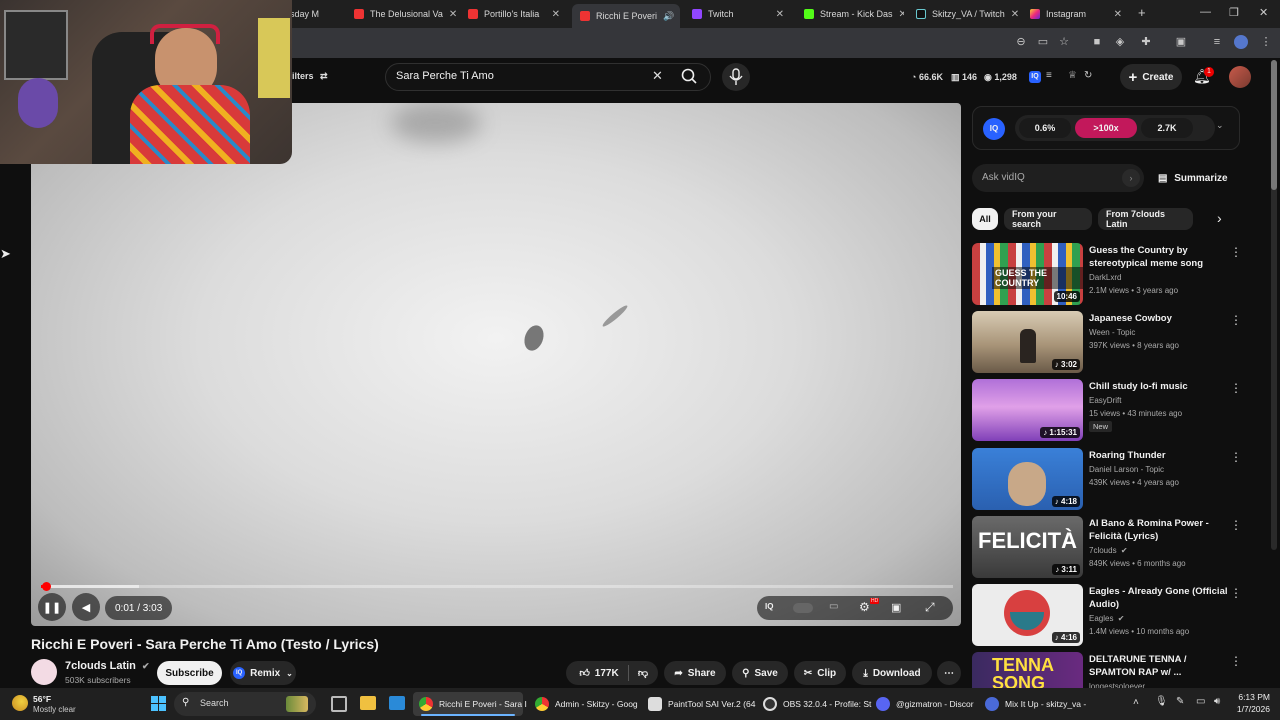 The image size is (1280, 720). What do you see at coordinates (833, 606) in the screenshot?
I see `subtitles-icon: ▭` at bounding box center [833, 606].